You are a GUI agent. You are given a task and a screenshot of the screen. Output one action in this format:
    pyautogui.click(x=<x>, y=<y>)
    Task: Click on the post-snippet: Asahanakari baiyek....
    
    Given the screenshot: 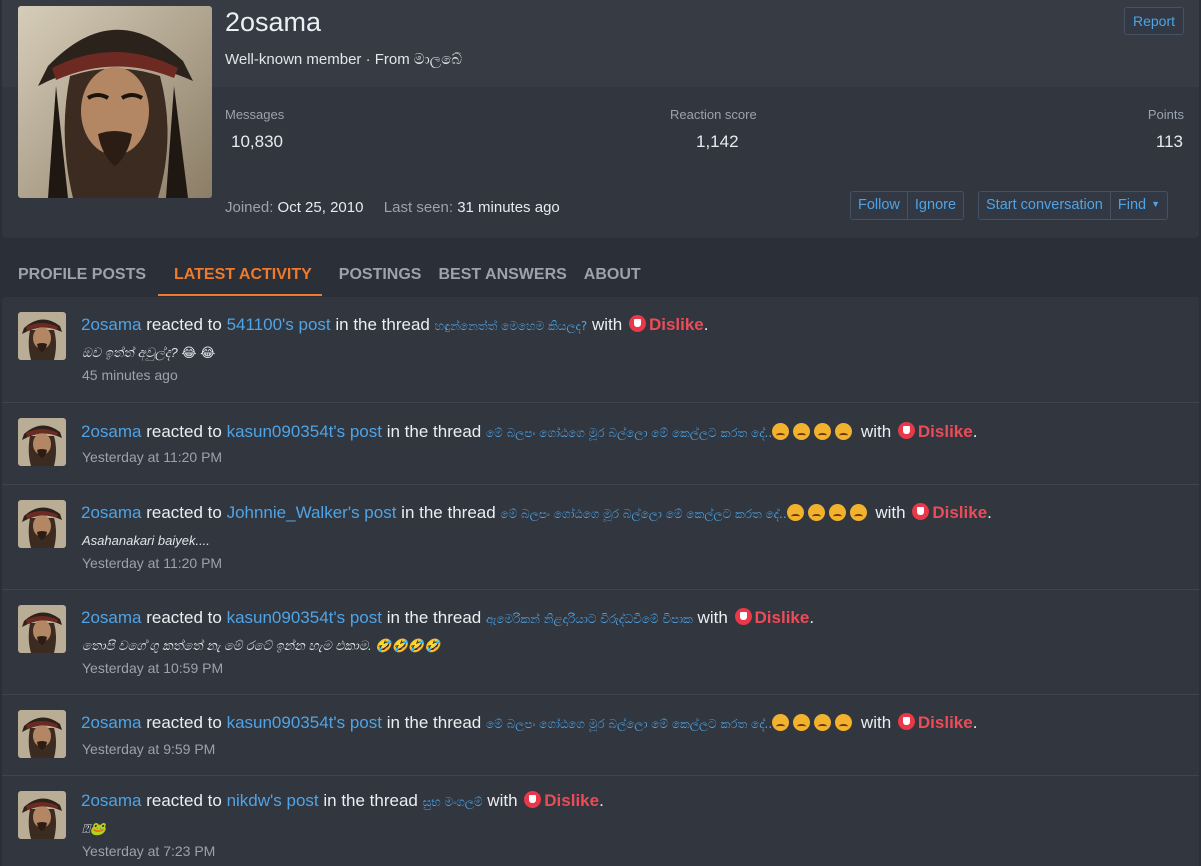 What is the action you would take?
    pyautogui.click(x=146, y=540)
    